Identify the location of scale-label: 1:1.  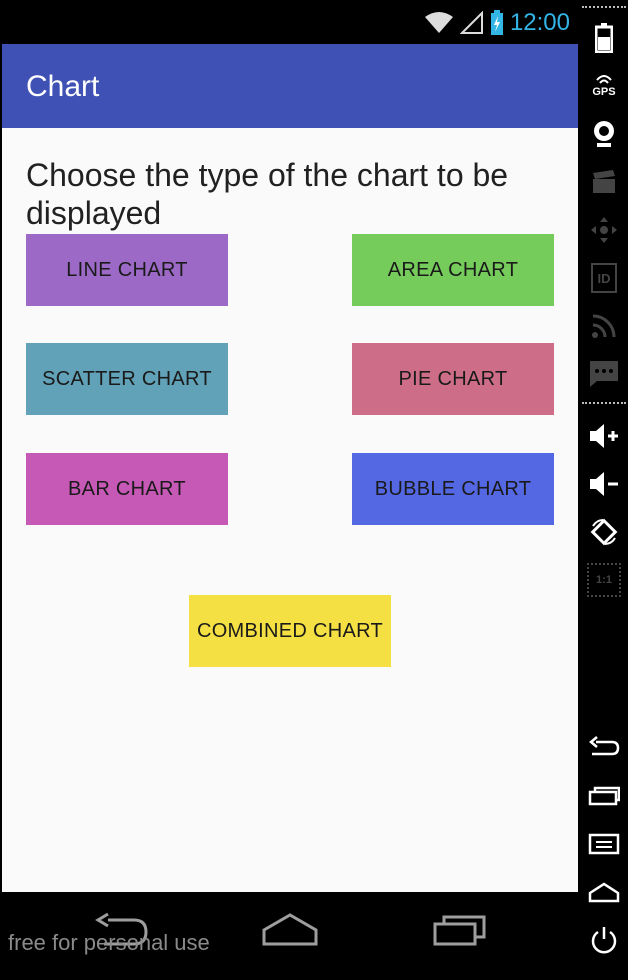
(604, 580).